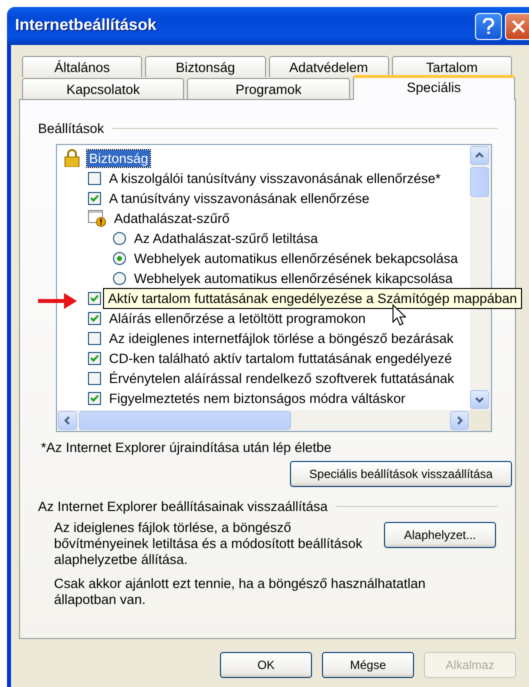 Image resolution: width=529 pixels, height=687 pixels. I want to click on close-button, so click(517, 26).